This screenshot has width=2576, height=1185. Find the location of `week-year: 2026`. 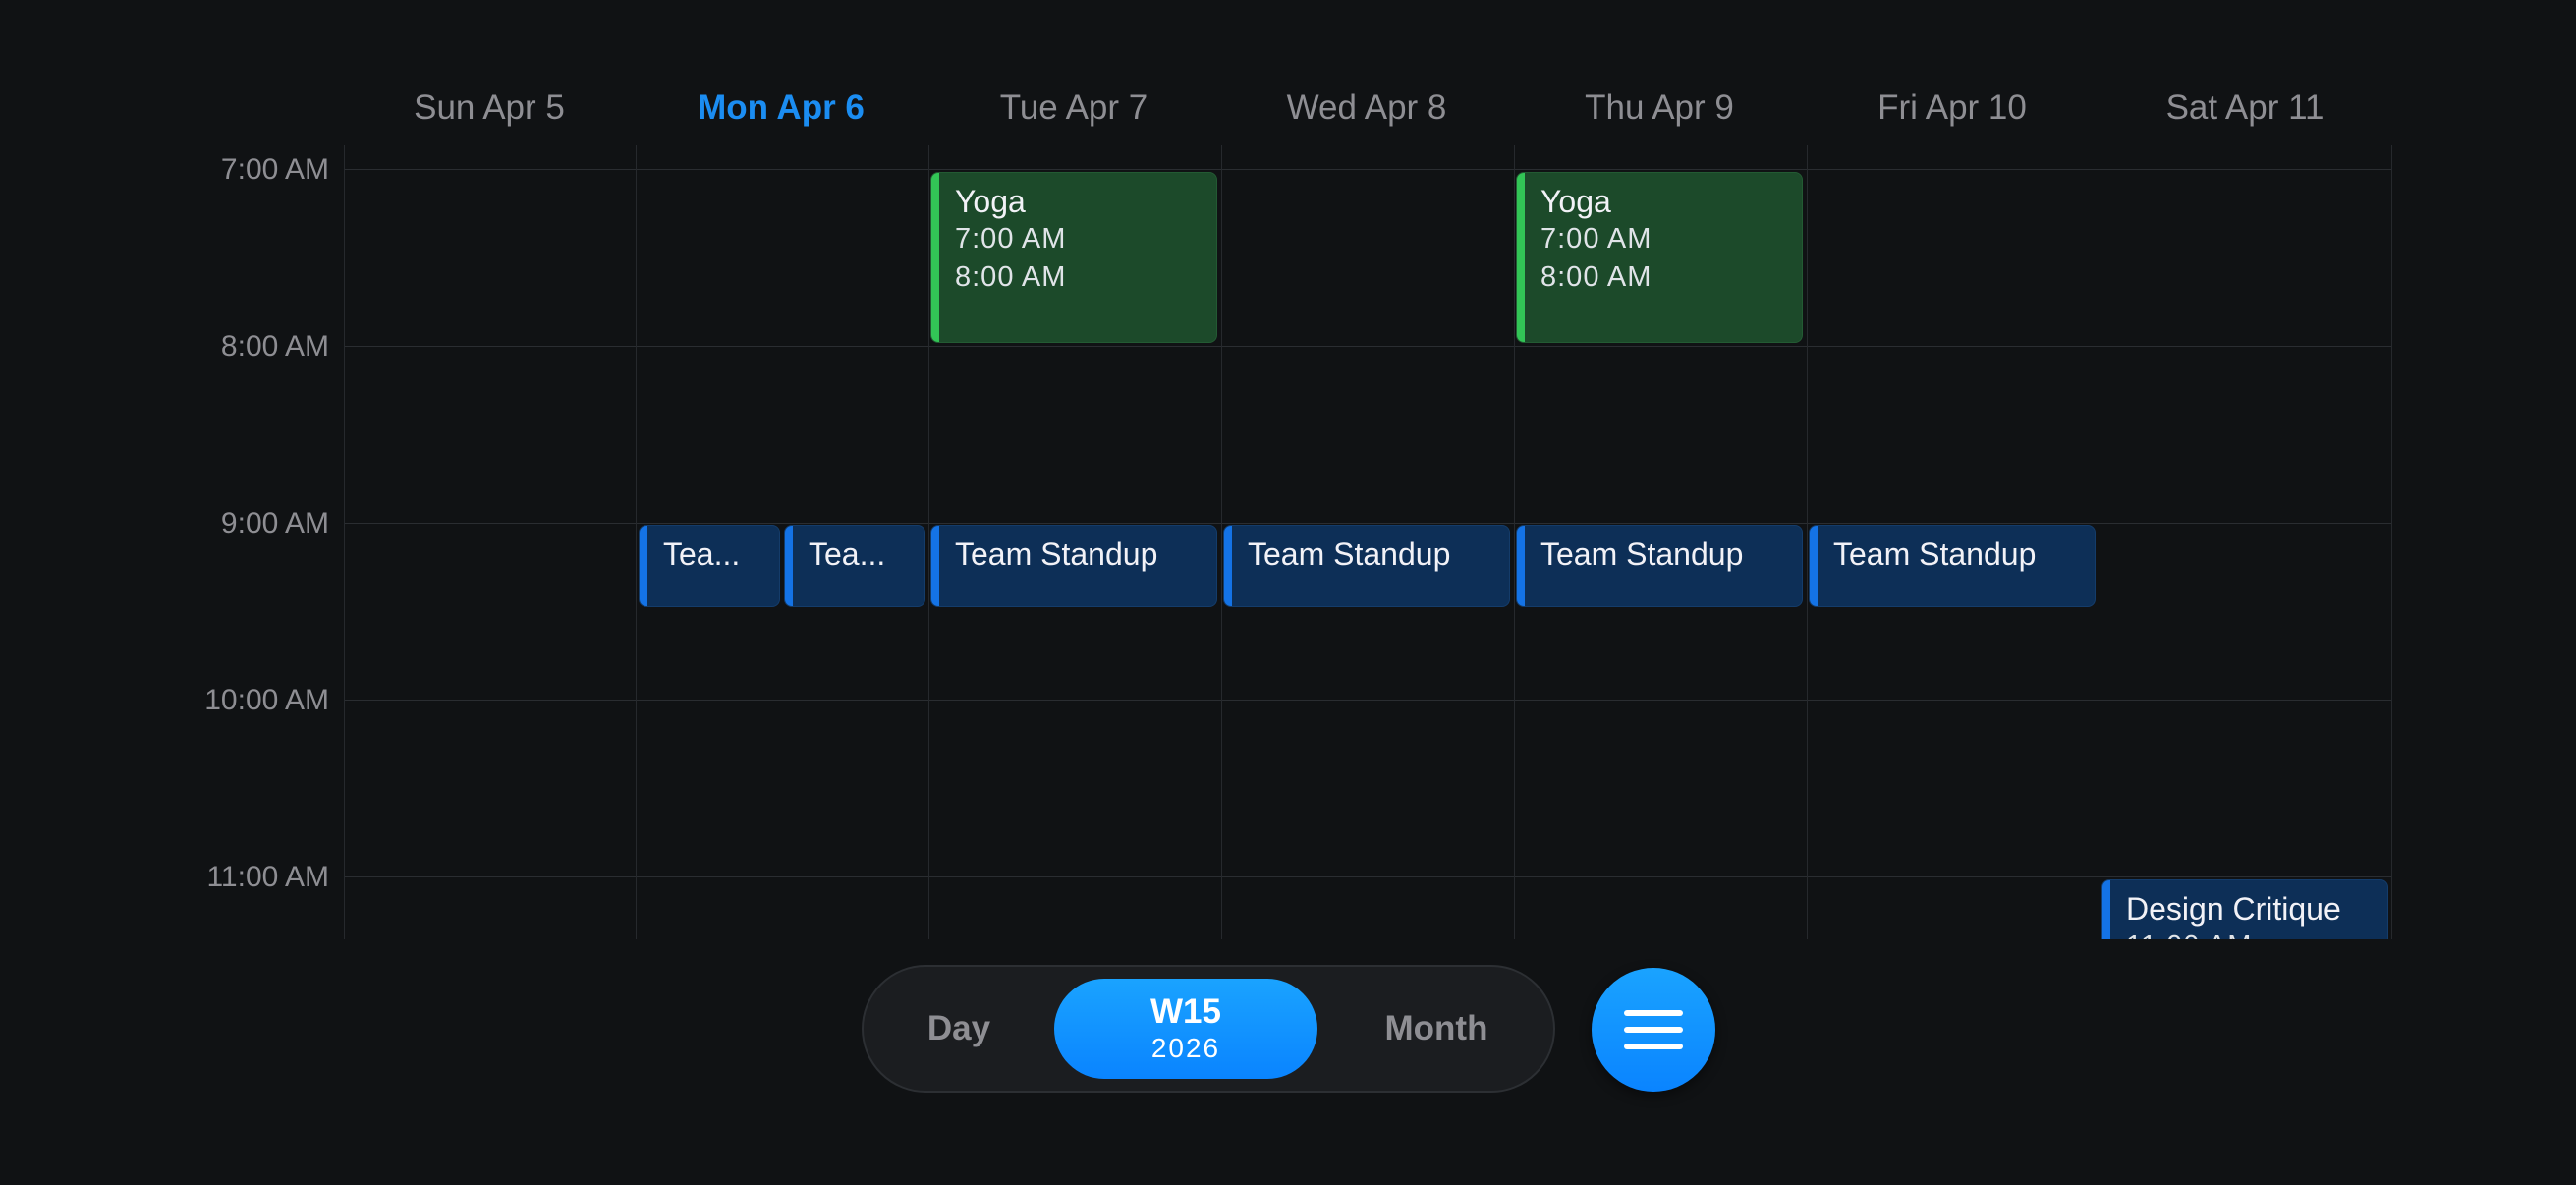

week-year: 2026 is located at coordinates (1185, 1048).